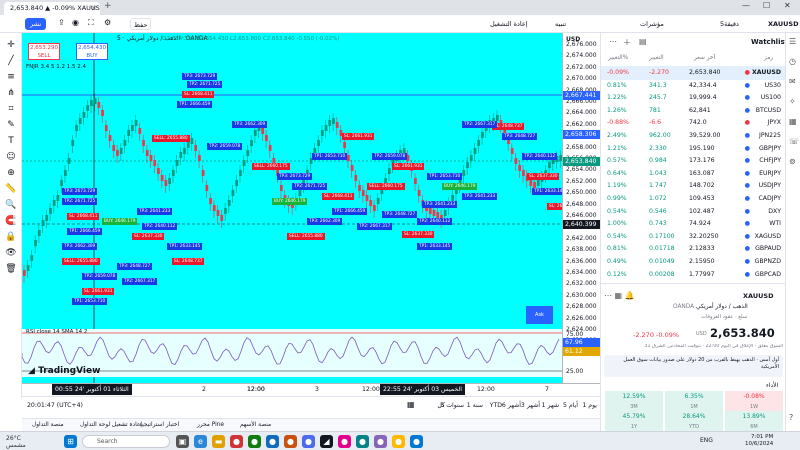 This screenshot has width=800, height=450. Describe the element at coordinates (794, 141) in the screenshot. I see `comment-icon: ☏` at that location.